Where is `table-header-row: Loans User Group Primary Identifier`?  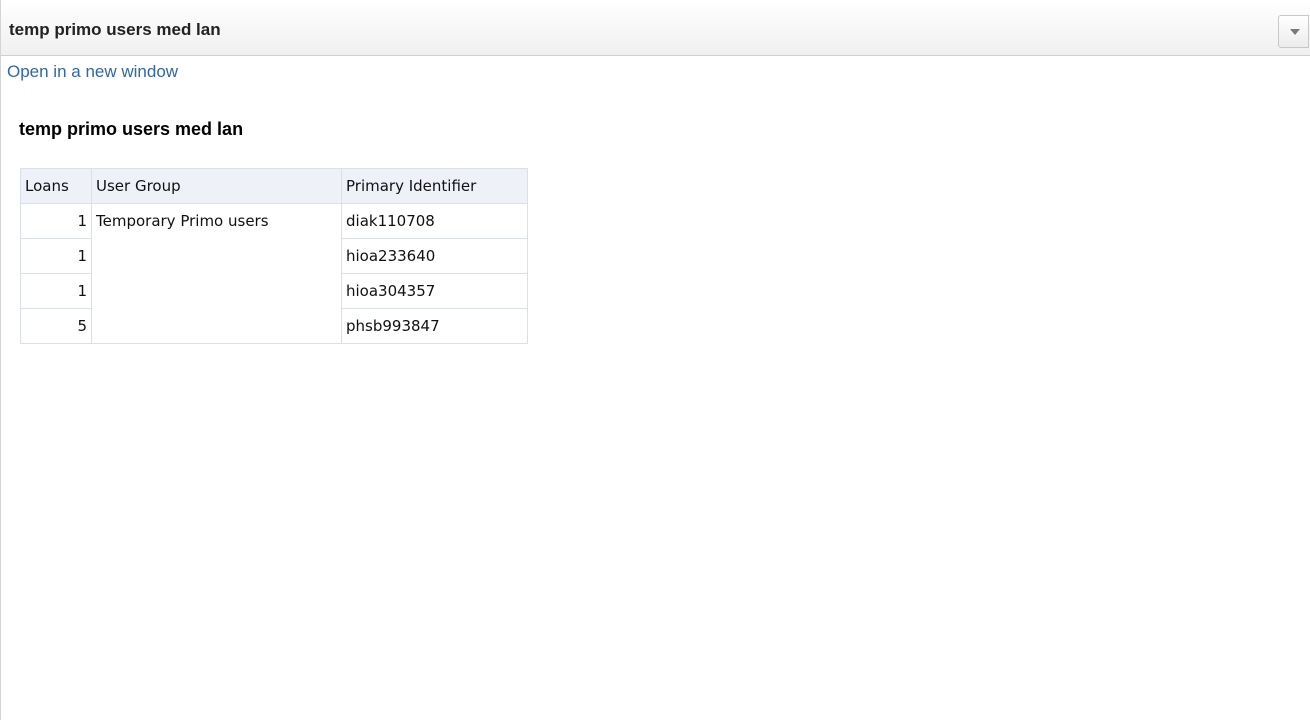 table-header-row: Loans User Group Primary Identifier is located at coordinates (274, 186).